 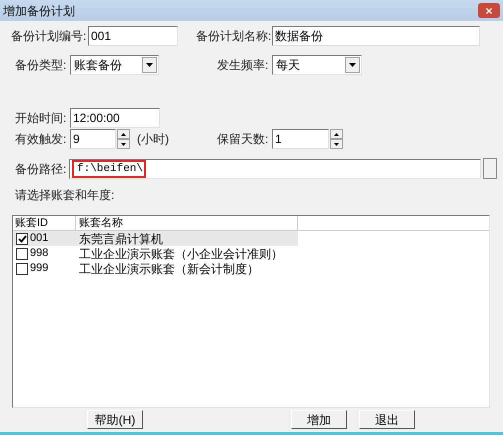 I want to click on plan-number-field: 001, so click(x=133, y=36).